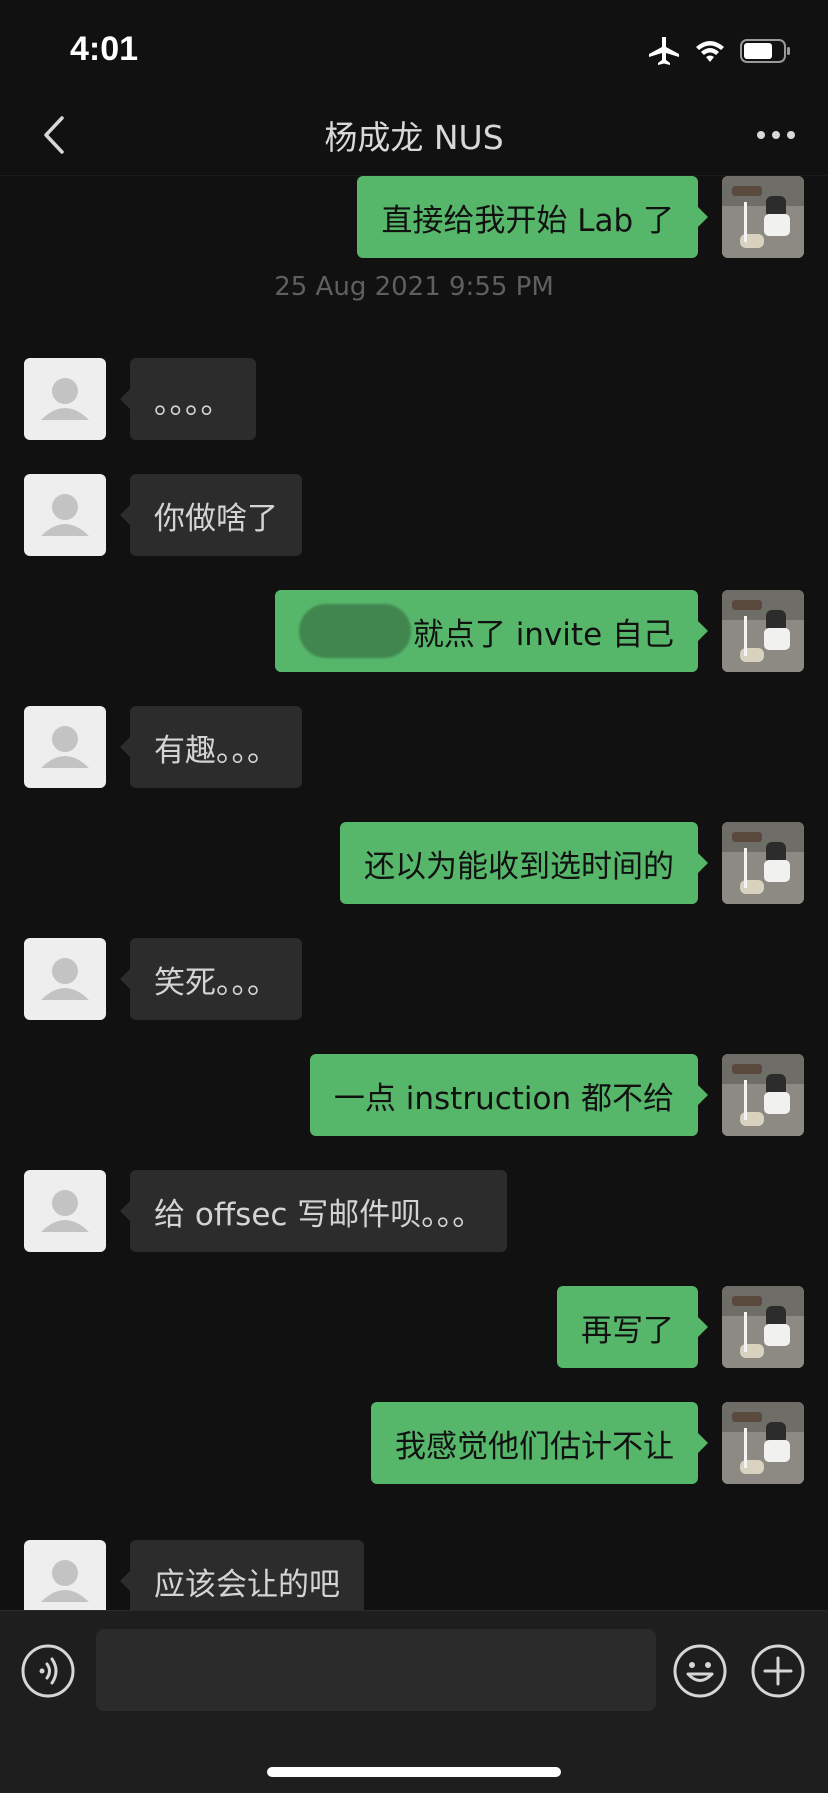 This screenshot has height=1793, width=828. What do you see at coordinates (664, 53) in the screenshot?
I see `airplane-mode-icon` at bounding box center [664, 53].